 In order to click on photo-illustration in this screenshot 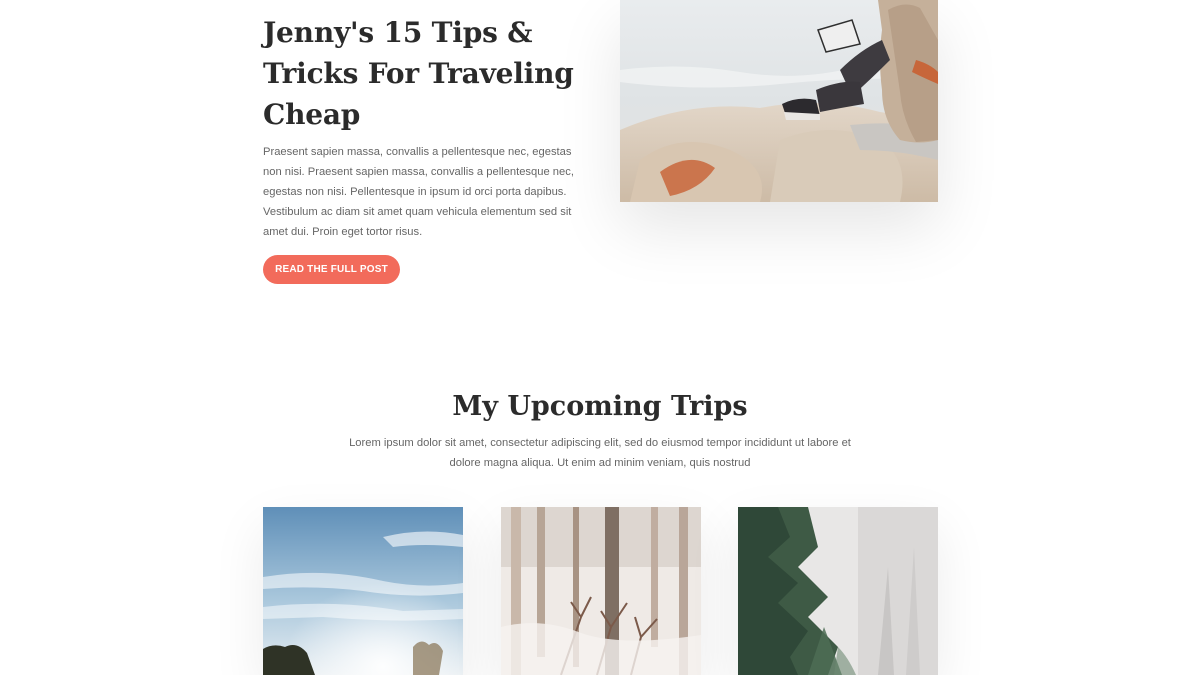, I will do `click(779, 101)`.